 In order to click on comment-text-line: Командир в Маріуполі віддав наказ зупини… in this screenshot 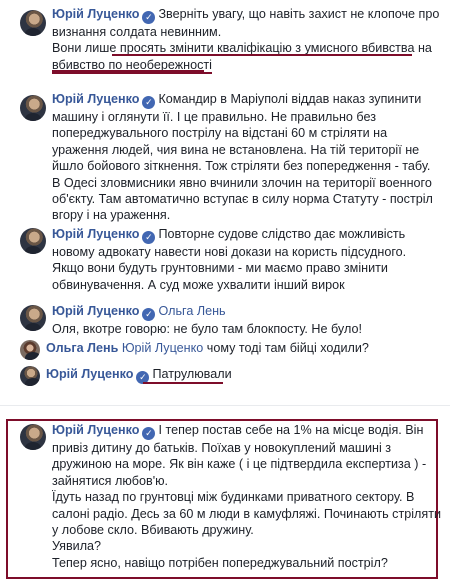, I will do `click(290, 99)`.